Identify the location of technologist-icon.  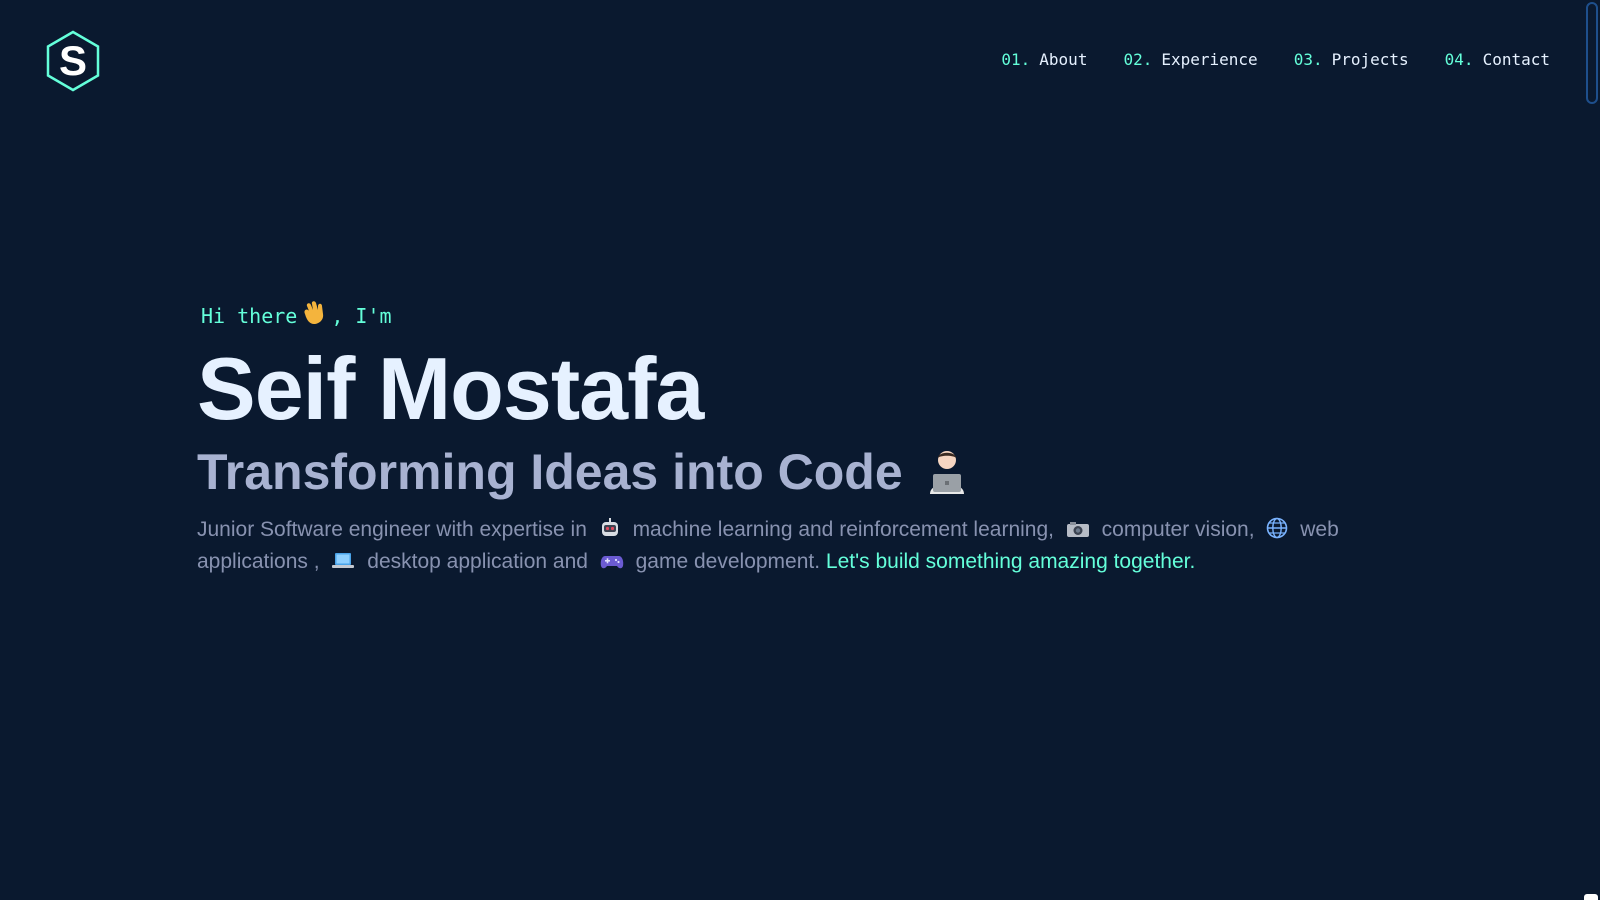
(947, 472).